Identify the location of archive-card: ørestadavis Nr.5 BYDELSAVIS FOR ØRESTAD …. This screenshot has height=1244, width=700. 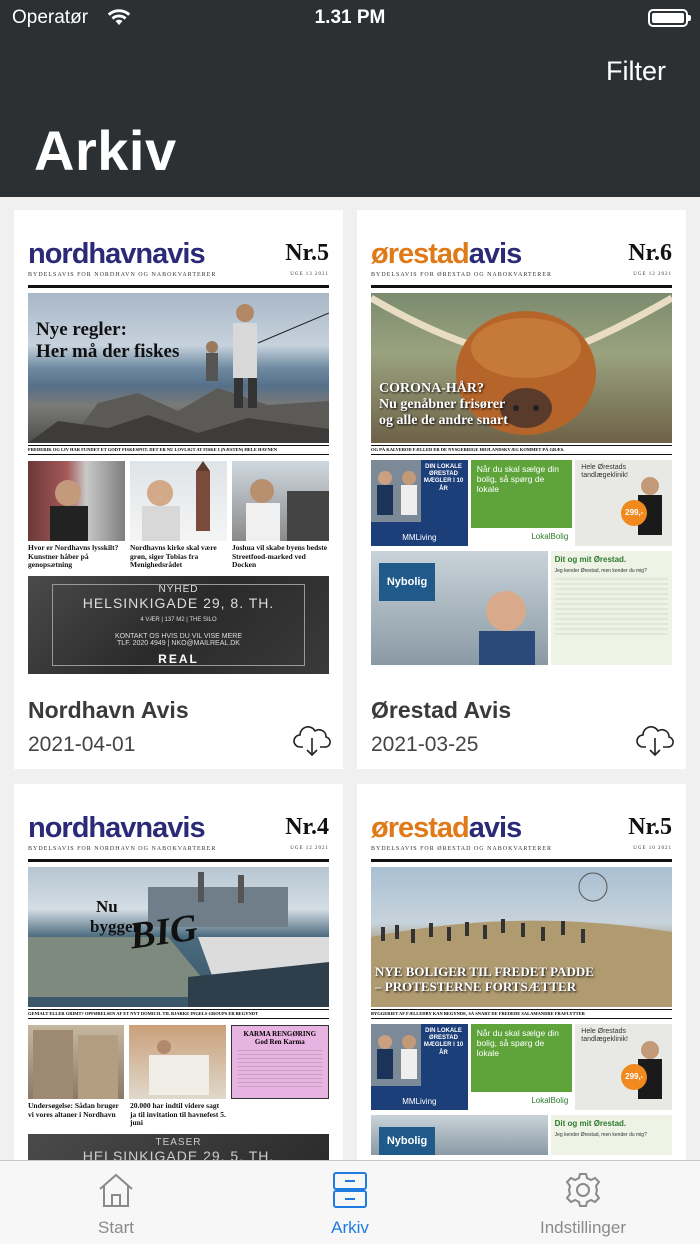
(521, 974).